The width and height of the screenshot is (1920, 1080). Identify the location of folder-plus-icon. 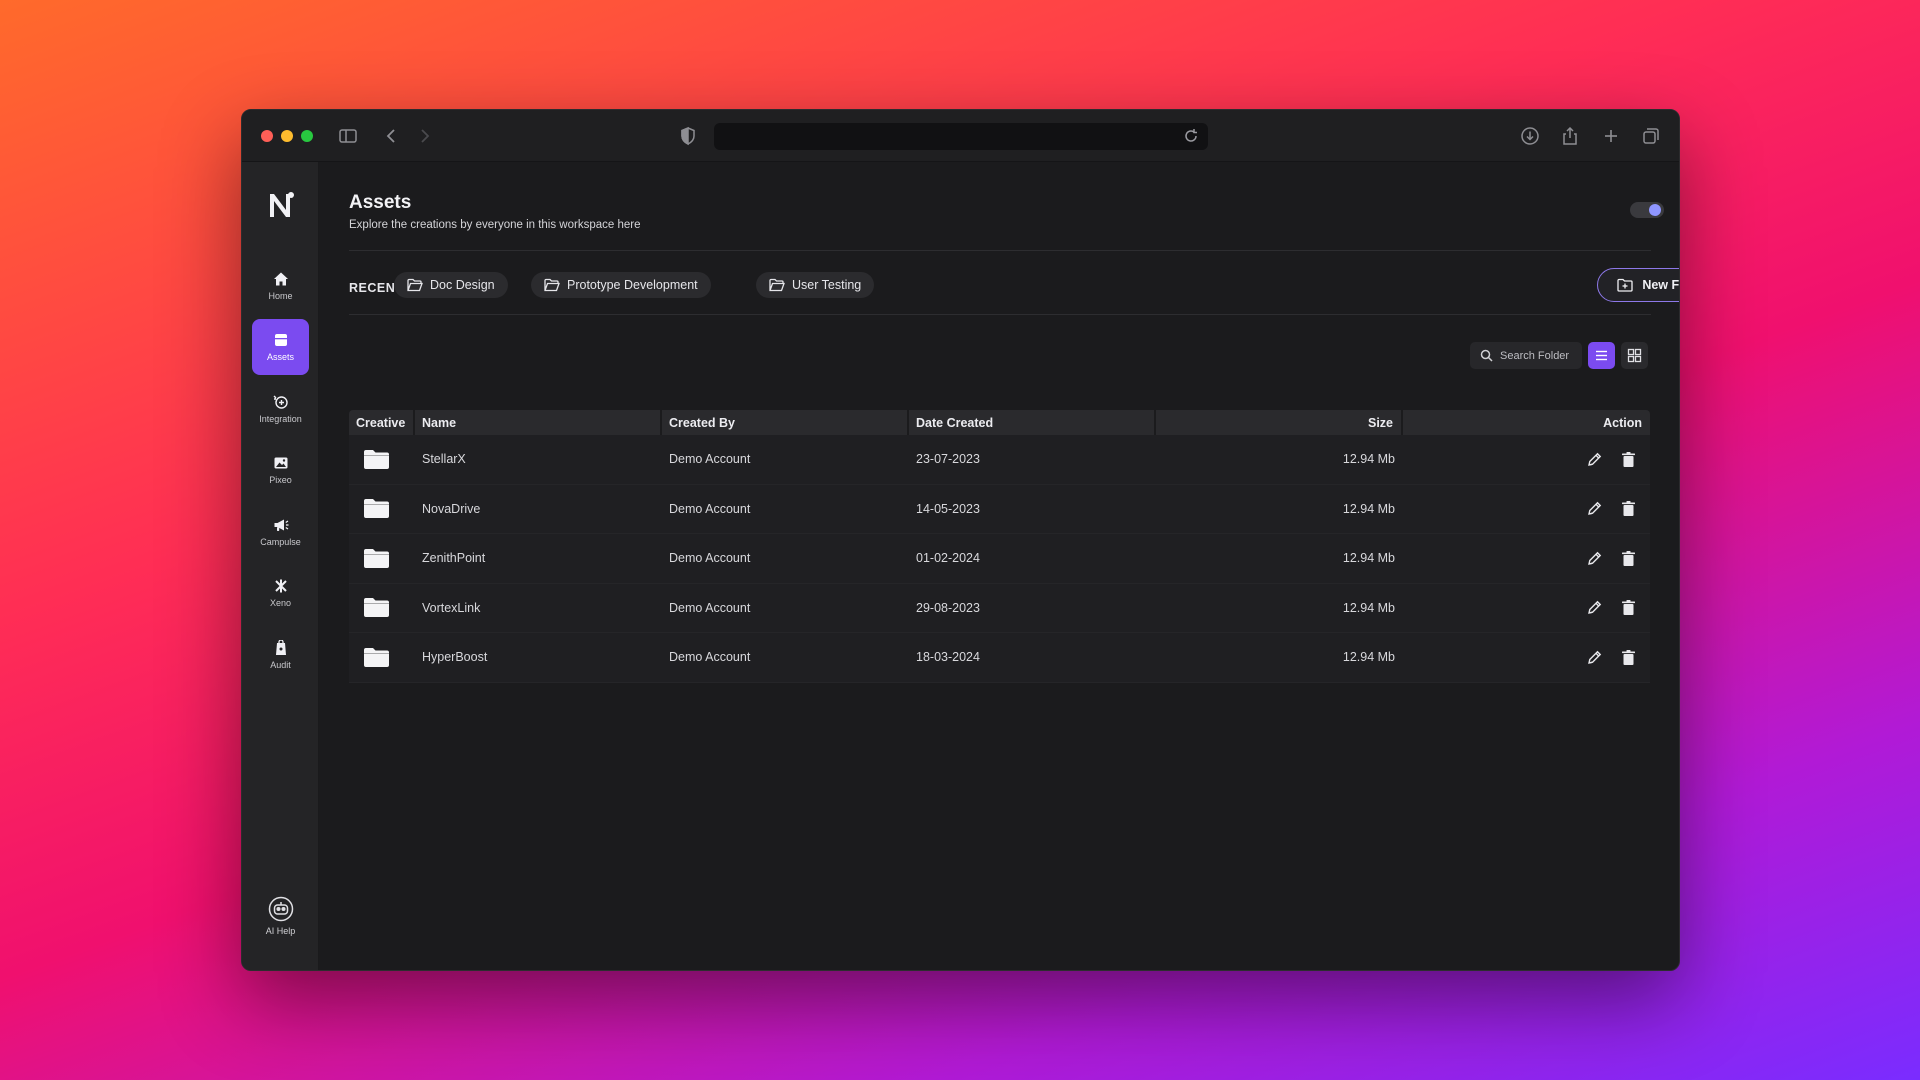
(1625, 285).